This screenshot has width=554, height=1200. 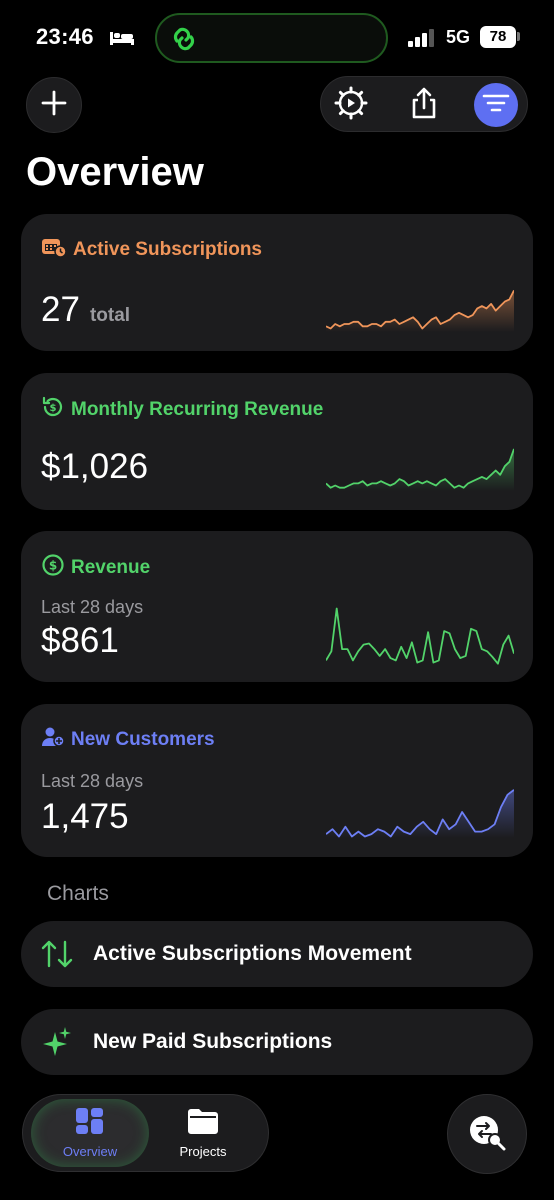 I want to click on filter-lines-icon, so click(x=496, y=105).